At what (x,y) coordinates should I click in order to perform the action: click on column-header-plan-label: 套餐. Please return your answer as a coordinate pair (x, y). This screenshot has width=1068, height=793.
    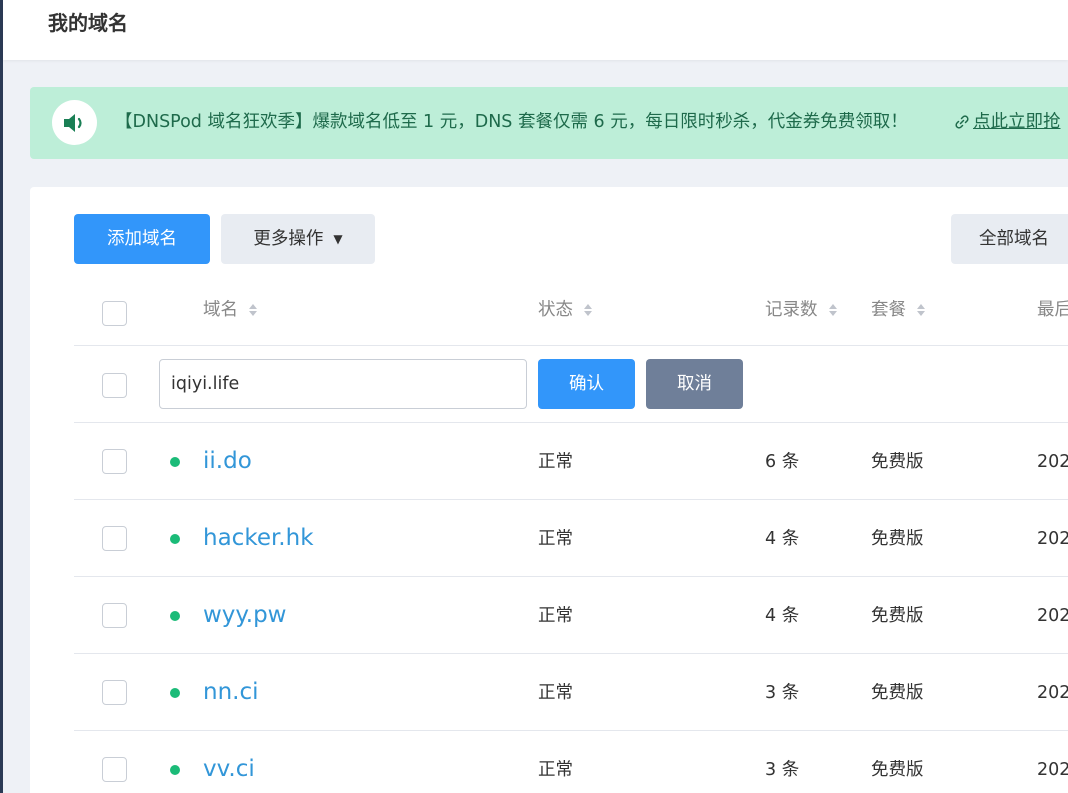
    Looking at the image, I should click on (888, 310).